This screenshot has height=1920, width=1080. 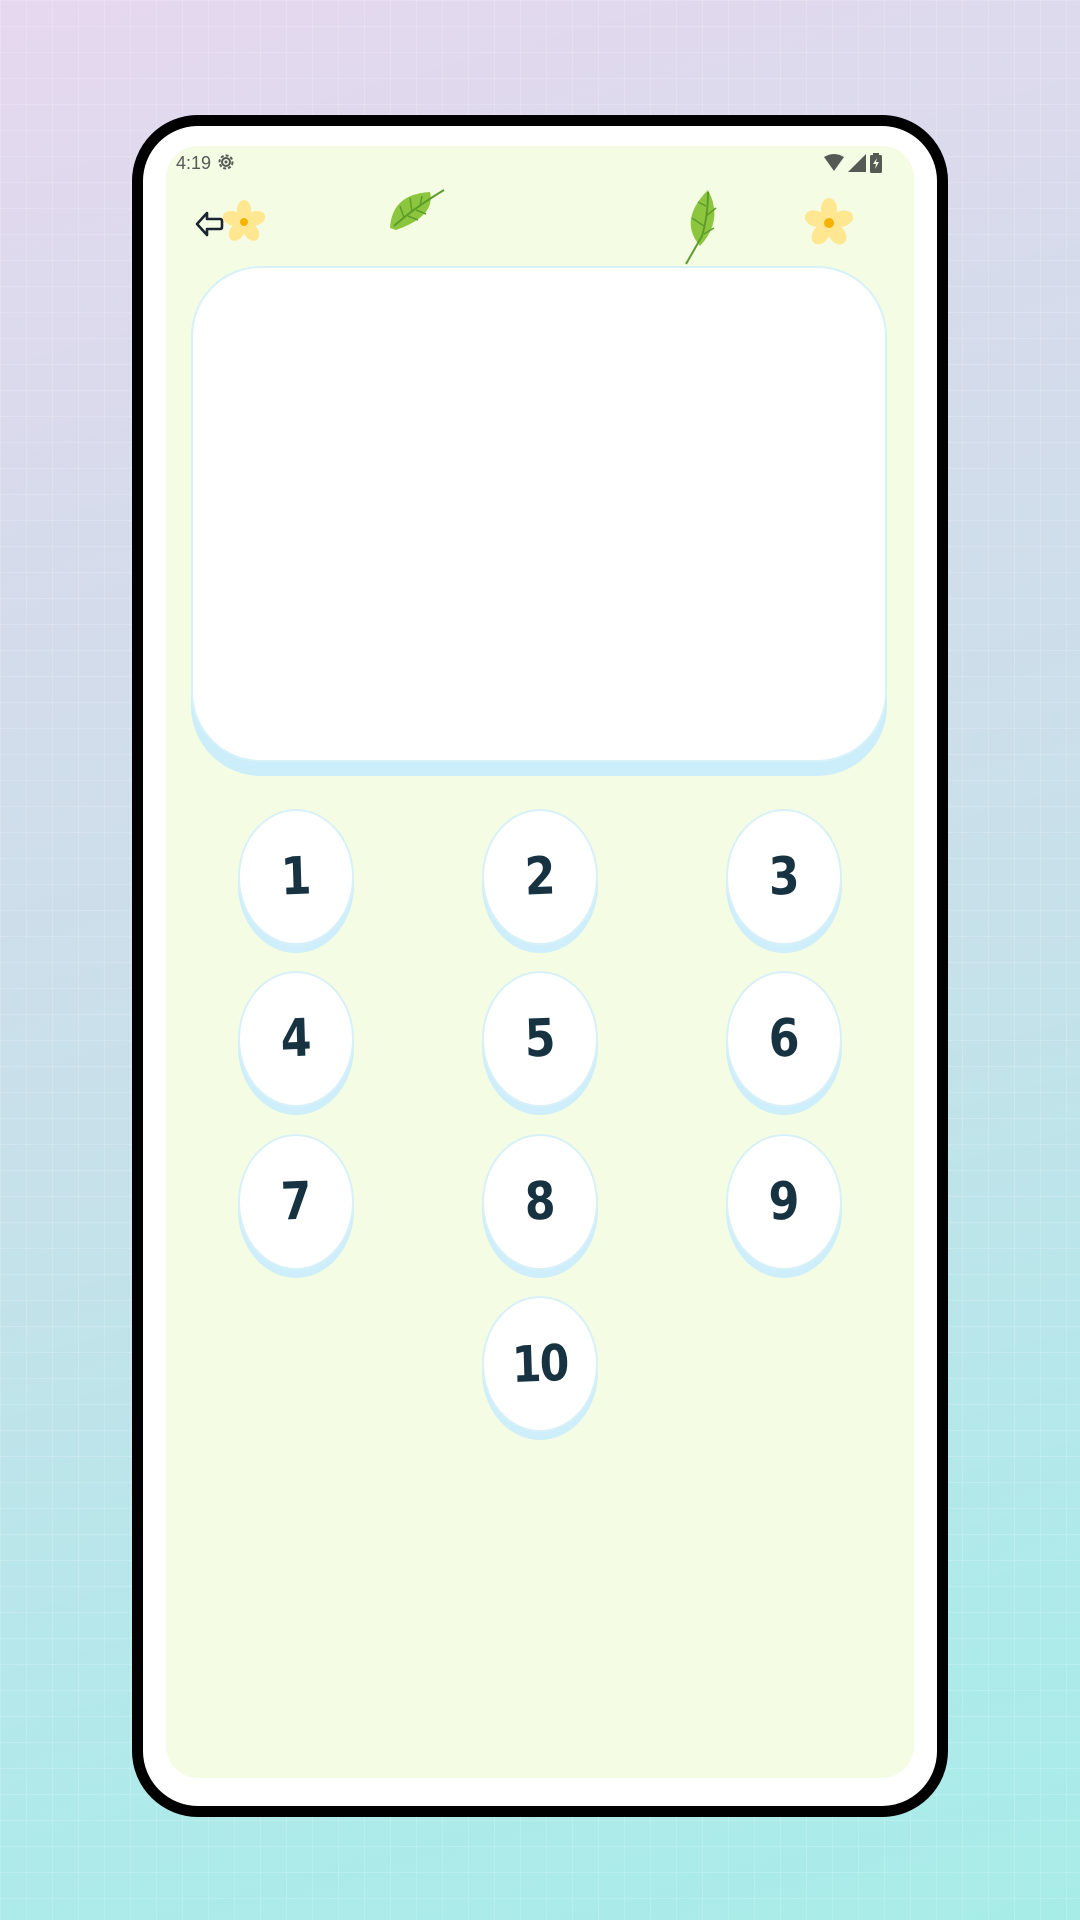 What do you see at coordinates (834, 162) in the screenshot?
I see `wifi-icon` at bounding box center [834, 162].